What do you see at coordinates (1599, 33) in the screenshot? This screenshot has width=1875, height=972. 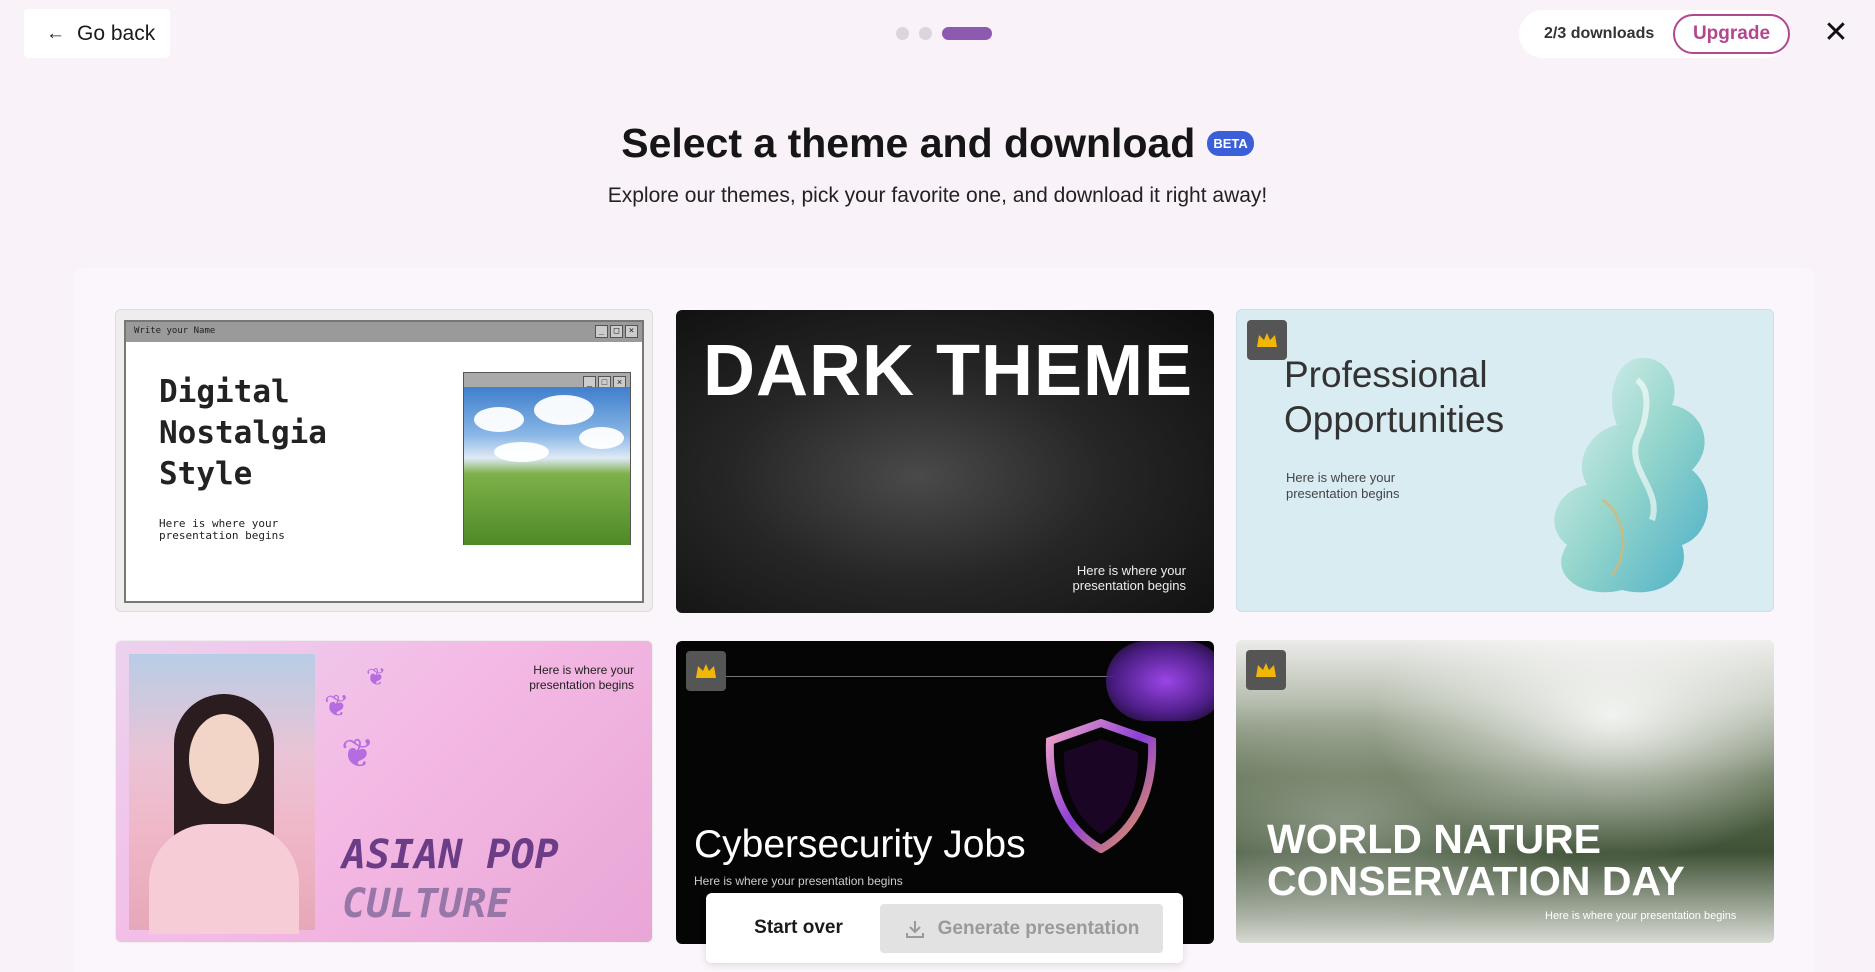 I see `downloads-count: 2/3 downloads` at bounding box center [1599, 33].